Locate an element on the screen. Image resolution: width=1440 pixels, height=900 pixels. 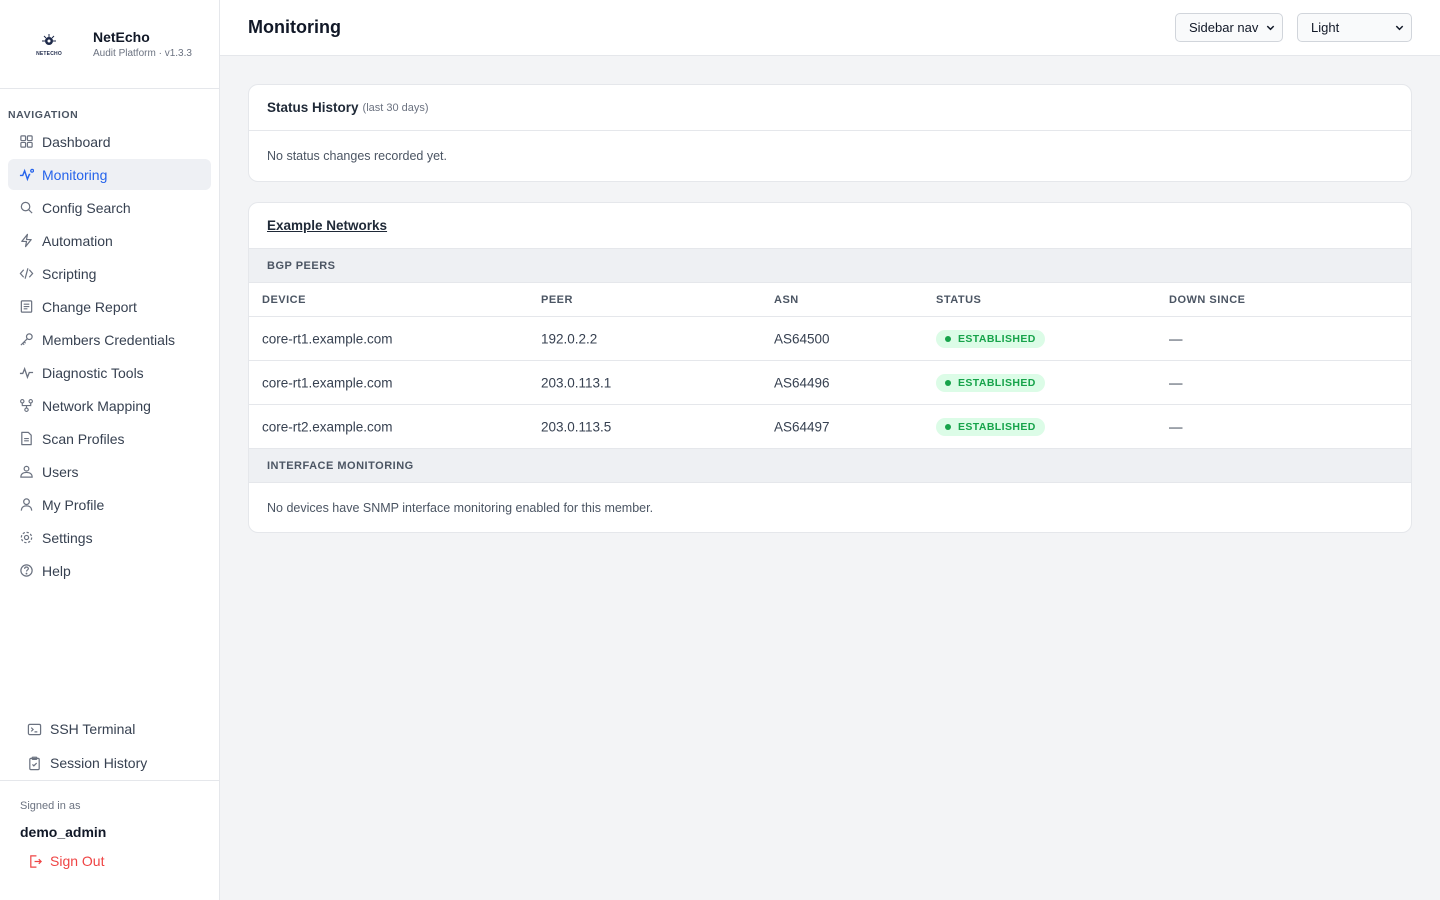
zap-icon is located at coordinates (26, 240).